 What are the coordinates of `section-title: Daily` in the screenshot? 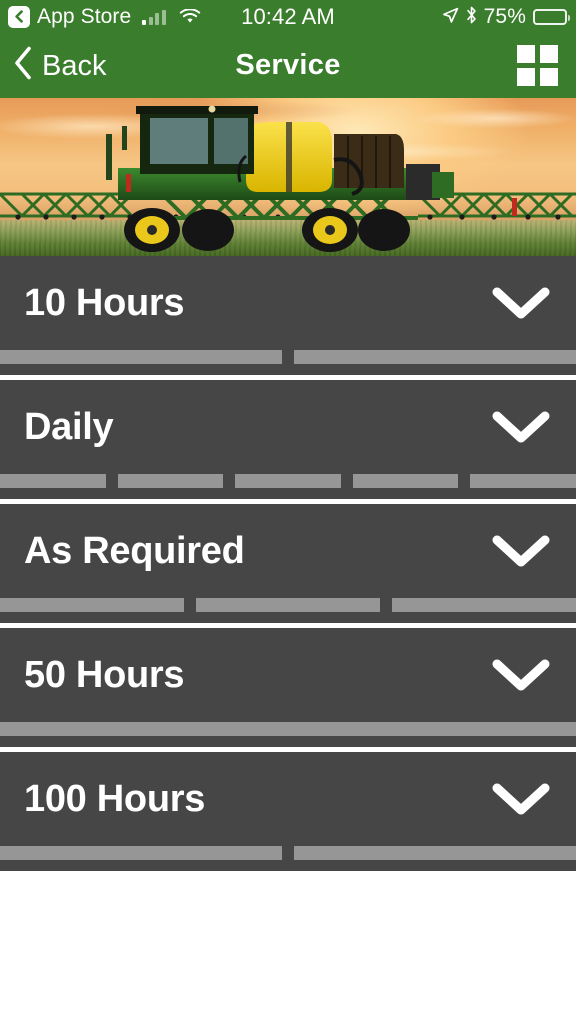 It's located at (69, 427).